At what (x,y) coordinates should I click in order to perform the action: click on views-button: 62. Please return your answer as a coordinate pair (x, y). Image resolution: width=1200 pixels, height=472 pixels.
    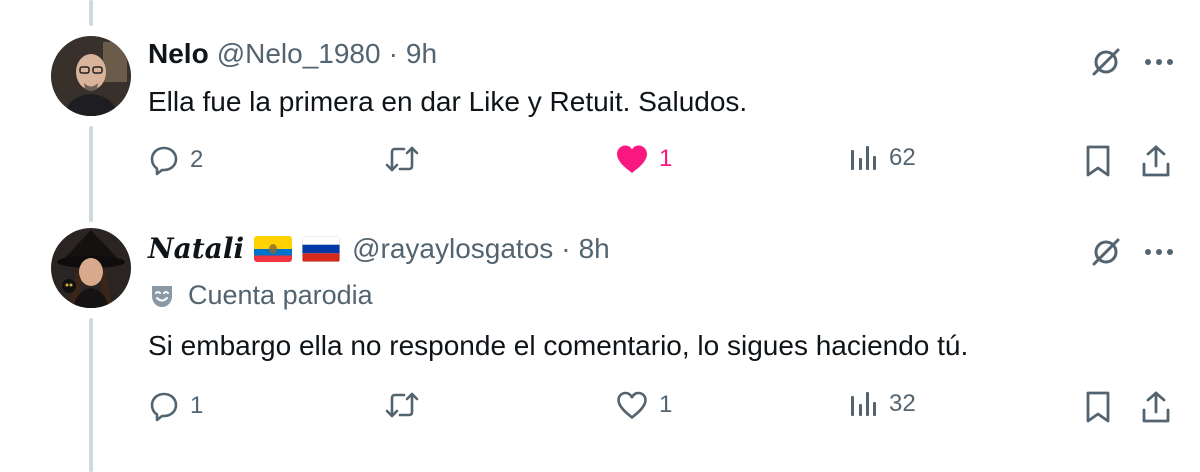
    Looking at the image, I should click on (882, 158).